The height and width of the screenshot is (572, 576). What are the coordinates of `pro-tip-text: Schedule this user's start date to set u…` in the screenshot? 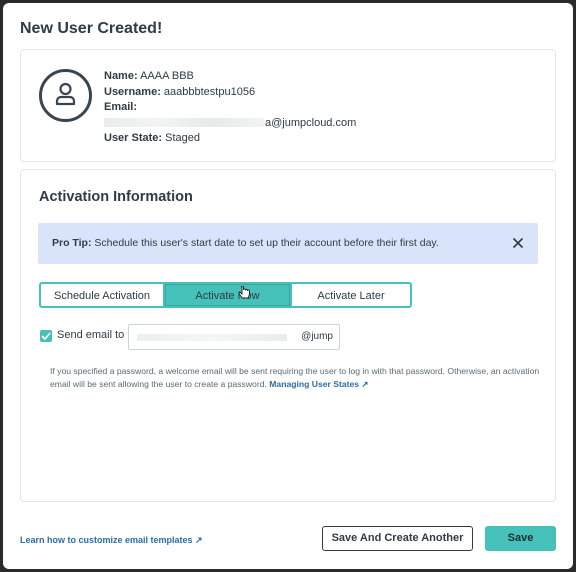 It's located at (266, 243).